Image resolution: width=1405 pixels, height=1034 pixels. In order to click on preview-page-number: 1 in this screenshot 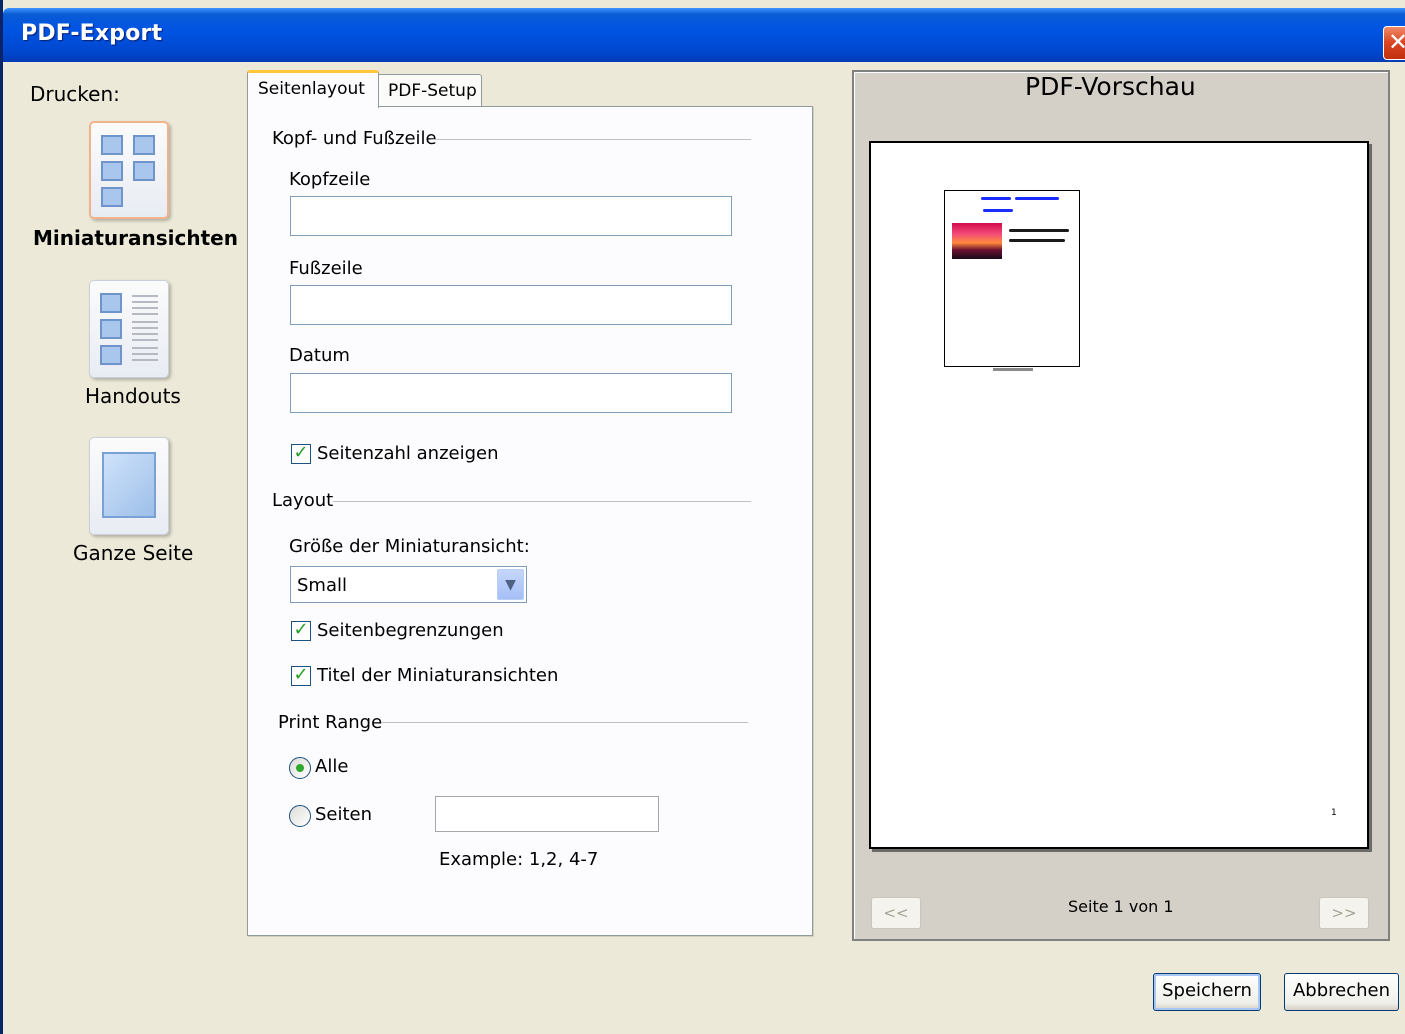, I will do `click(1334, 813)`.